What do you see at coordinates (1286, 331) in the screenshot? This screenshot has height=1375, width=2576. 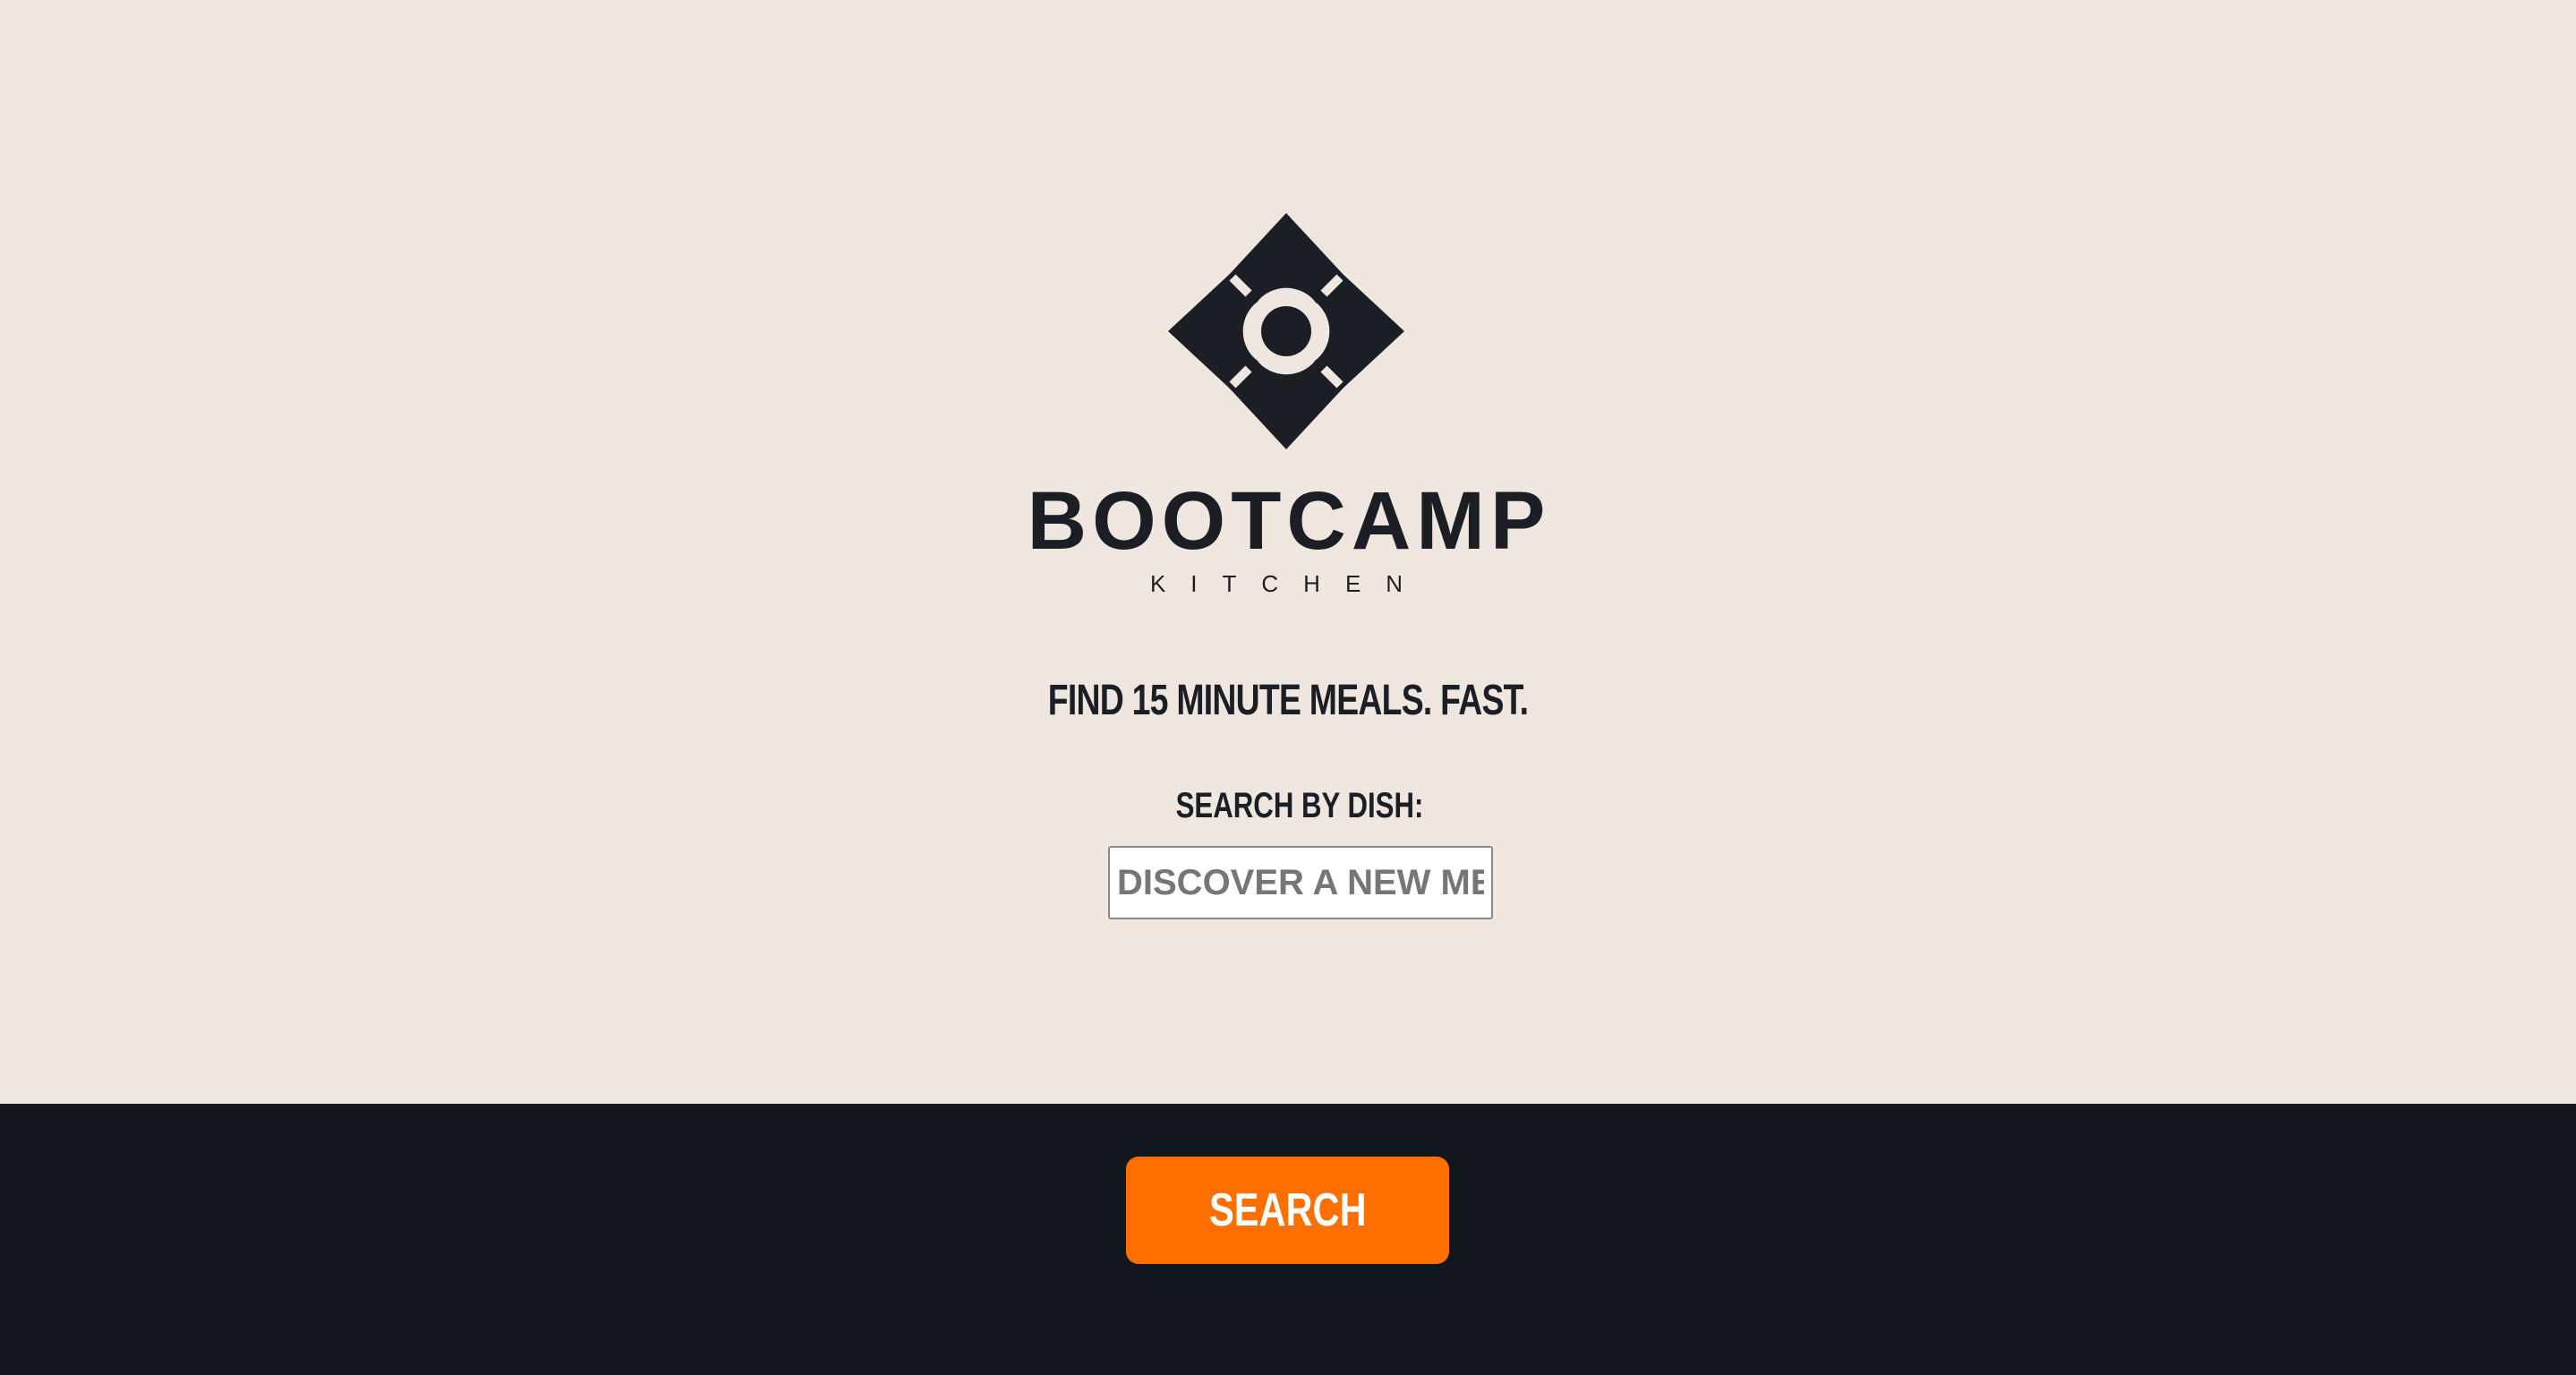 I see `flower-diamond-icon` at bounding box center [1286, 331].